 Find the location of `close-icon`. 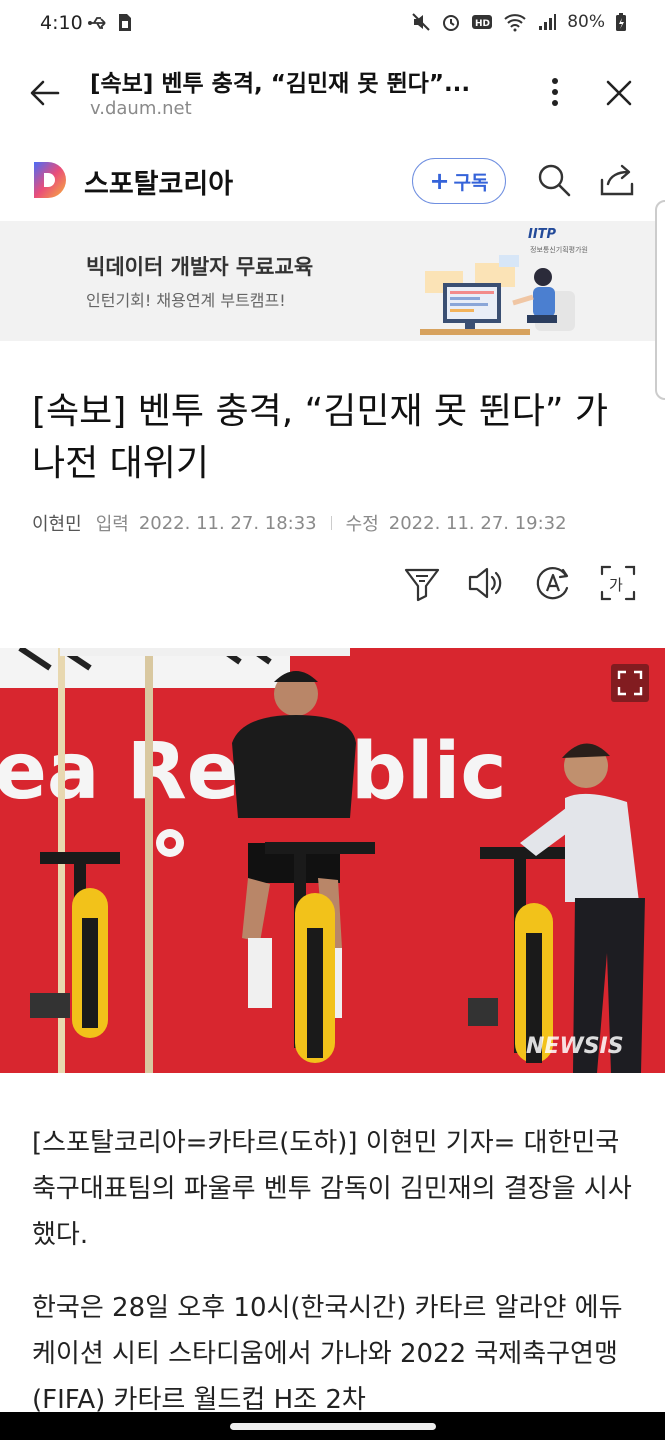

close-icon is located at coordinates (619, 93).